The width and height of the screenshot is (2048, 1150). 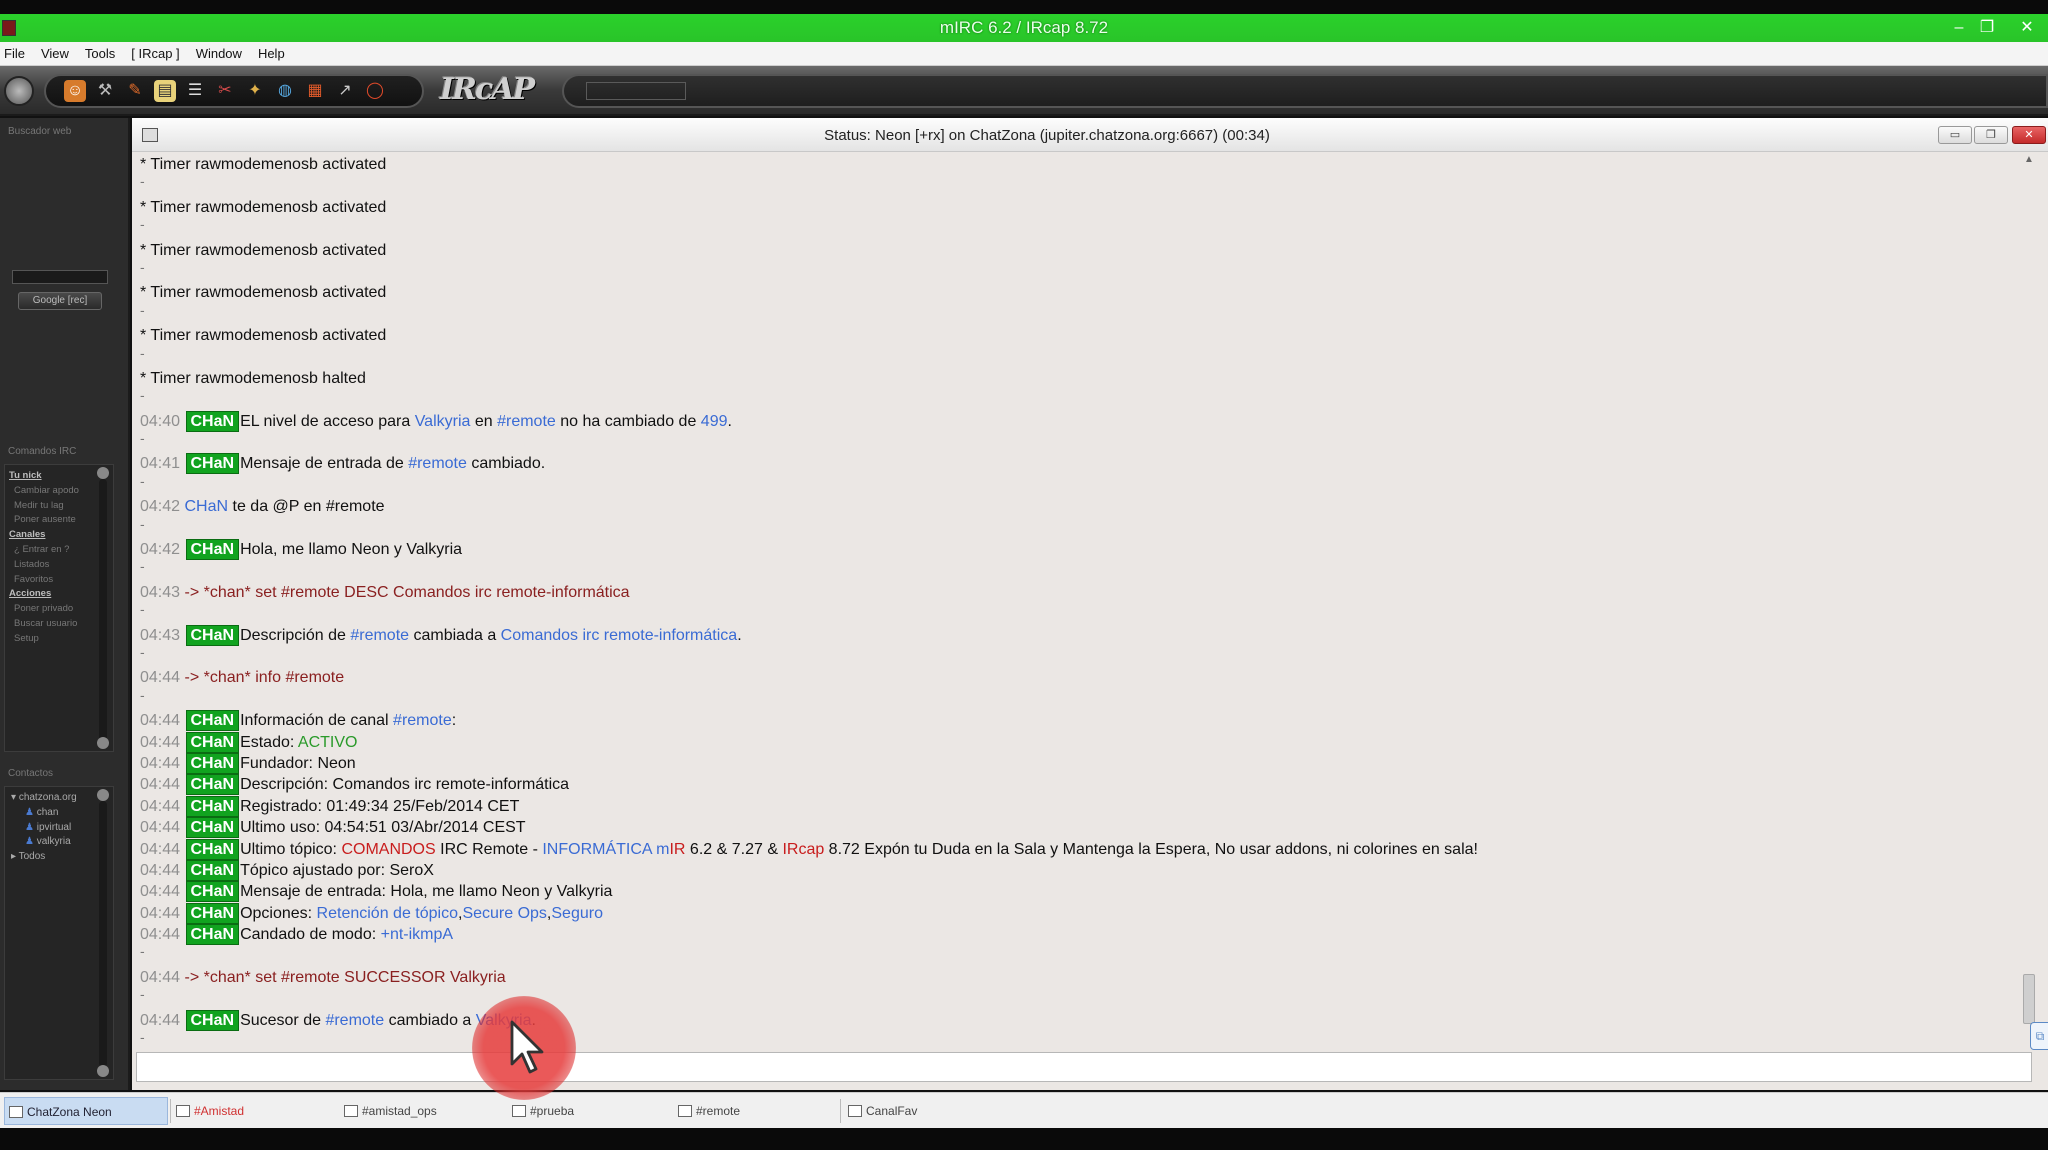 What do you see at coordinates (44, 506) in the screenshot?
I see `command-item: Medir tu lag` at bounding box center [44, 506].